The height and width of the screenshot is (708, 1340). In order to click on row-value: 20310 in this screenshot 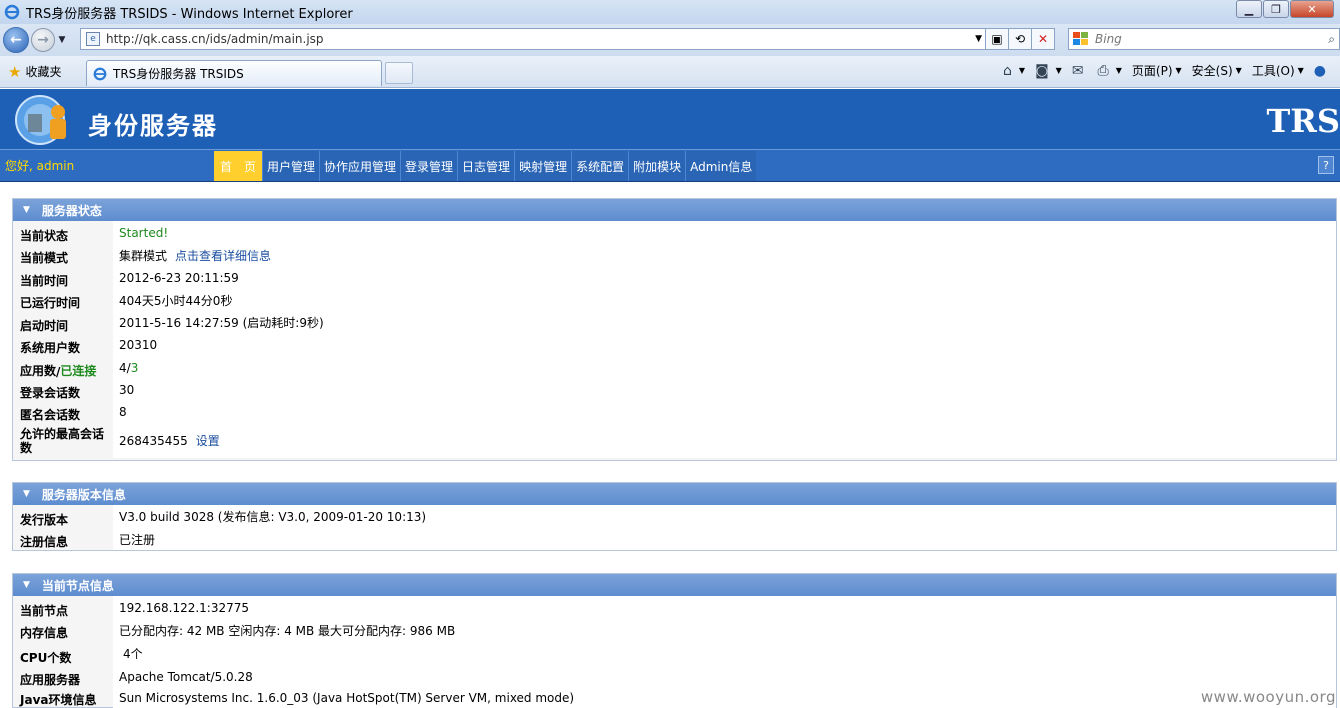, I will do `click(724, 345)`.